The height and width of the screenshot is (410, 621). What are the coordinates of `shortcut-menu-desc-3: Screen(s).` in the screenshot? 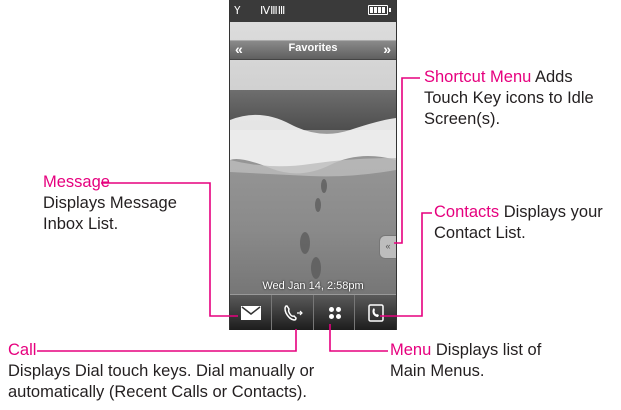 It's located at (462, 119).